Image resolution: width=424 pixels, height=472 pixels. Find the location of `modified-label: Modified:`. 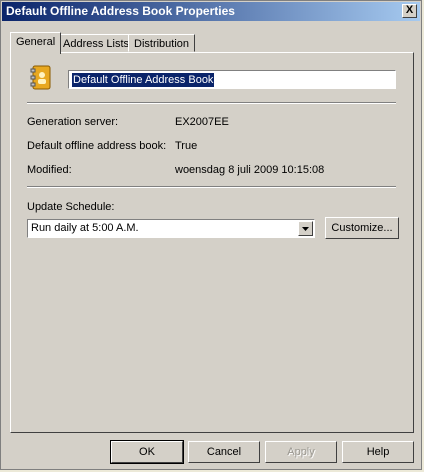

modified-label: Modified: is located at coordinates (49, 170).